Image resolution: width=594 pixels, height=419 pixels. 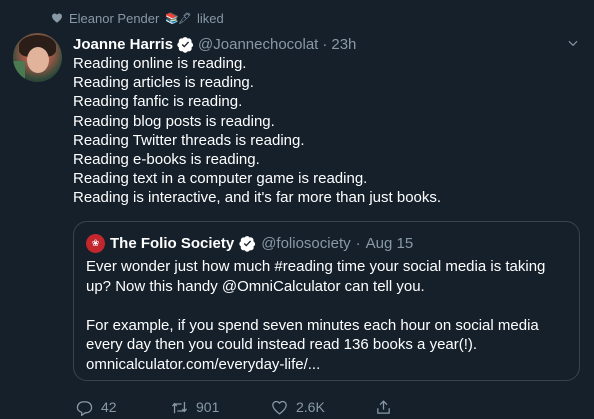 I want to click on social-context-user: Eleanor Pender, so click(x=114, y=18).